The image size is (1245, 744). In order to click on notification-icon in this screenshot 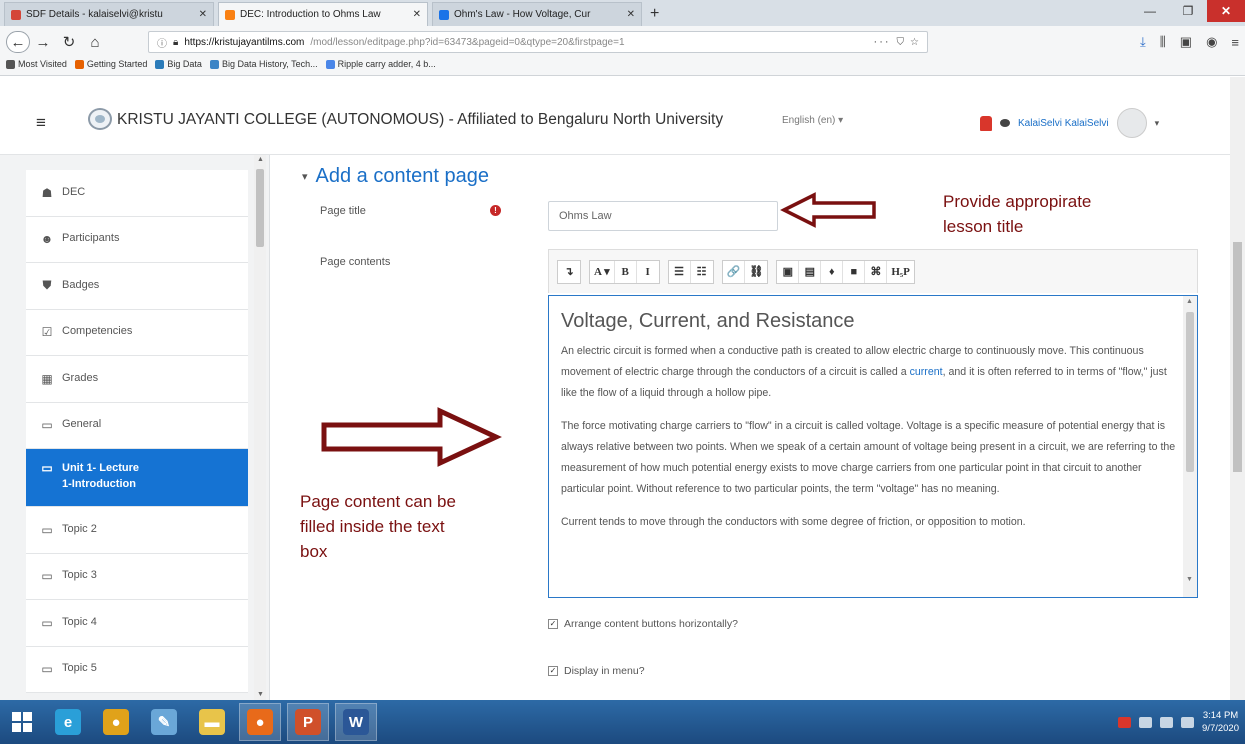, I will do `click(986, 123)`.